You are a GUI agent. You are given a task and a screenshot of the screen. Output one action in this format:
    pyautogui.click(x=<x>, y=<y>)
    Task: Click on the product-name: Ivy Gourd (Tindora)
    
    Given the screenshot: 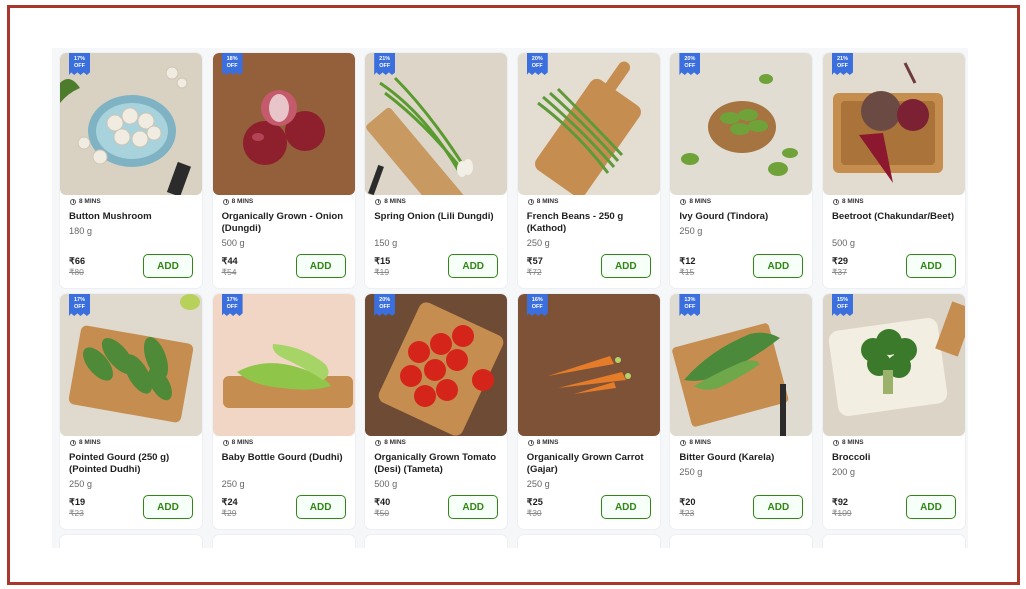 What is the action you would take?
    pyautogui.click(x=742, y=217)
    